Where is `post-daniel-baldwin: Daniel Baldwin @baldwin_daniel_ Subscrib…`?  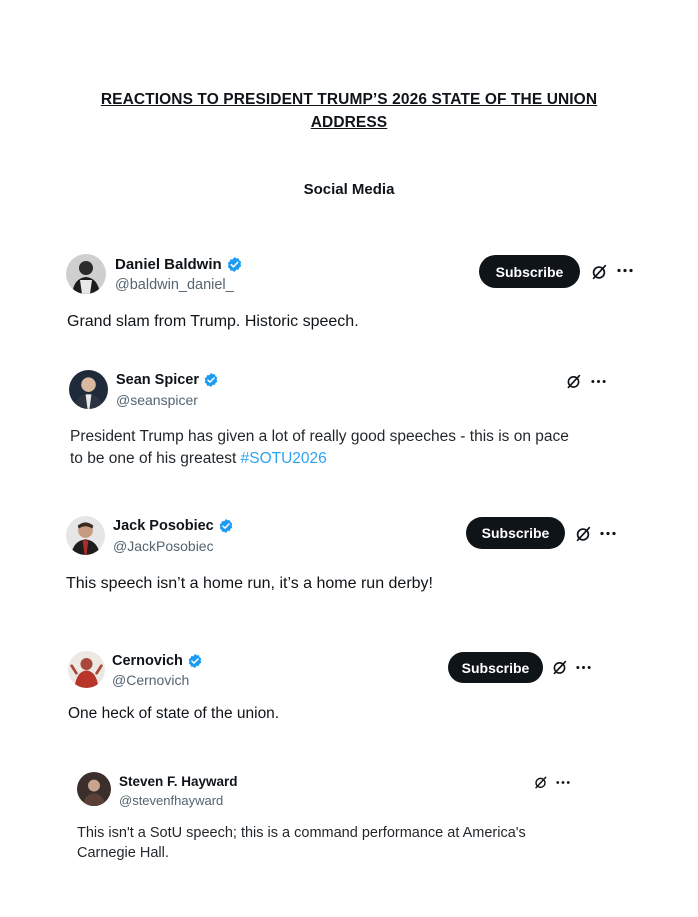 post-daniel-baldwin: Daniel Baldwin @baldwin_daniel_ Subscrib… is located at coordinates (356, 294).